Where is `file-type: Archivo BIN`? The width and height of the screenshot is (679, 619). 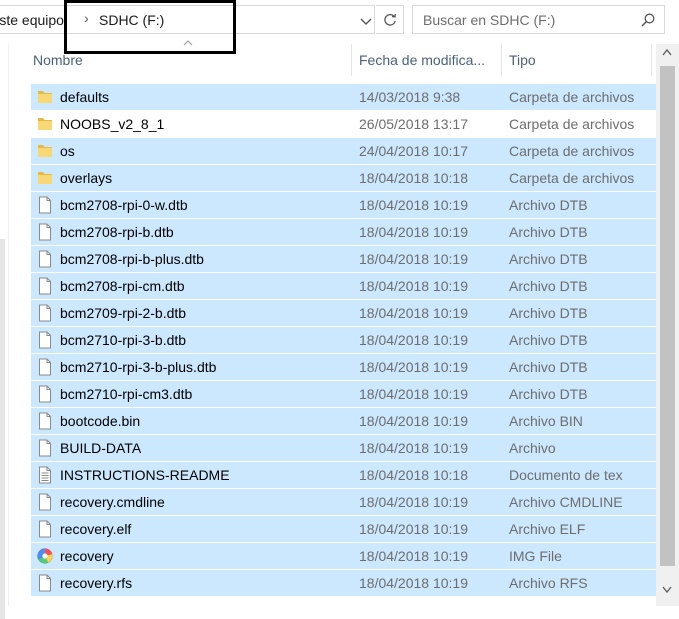 file-type: Archivo BIN is located at coordinates (546, 421).